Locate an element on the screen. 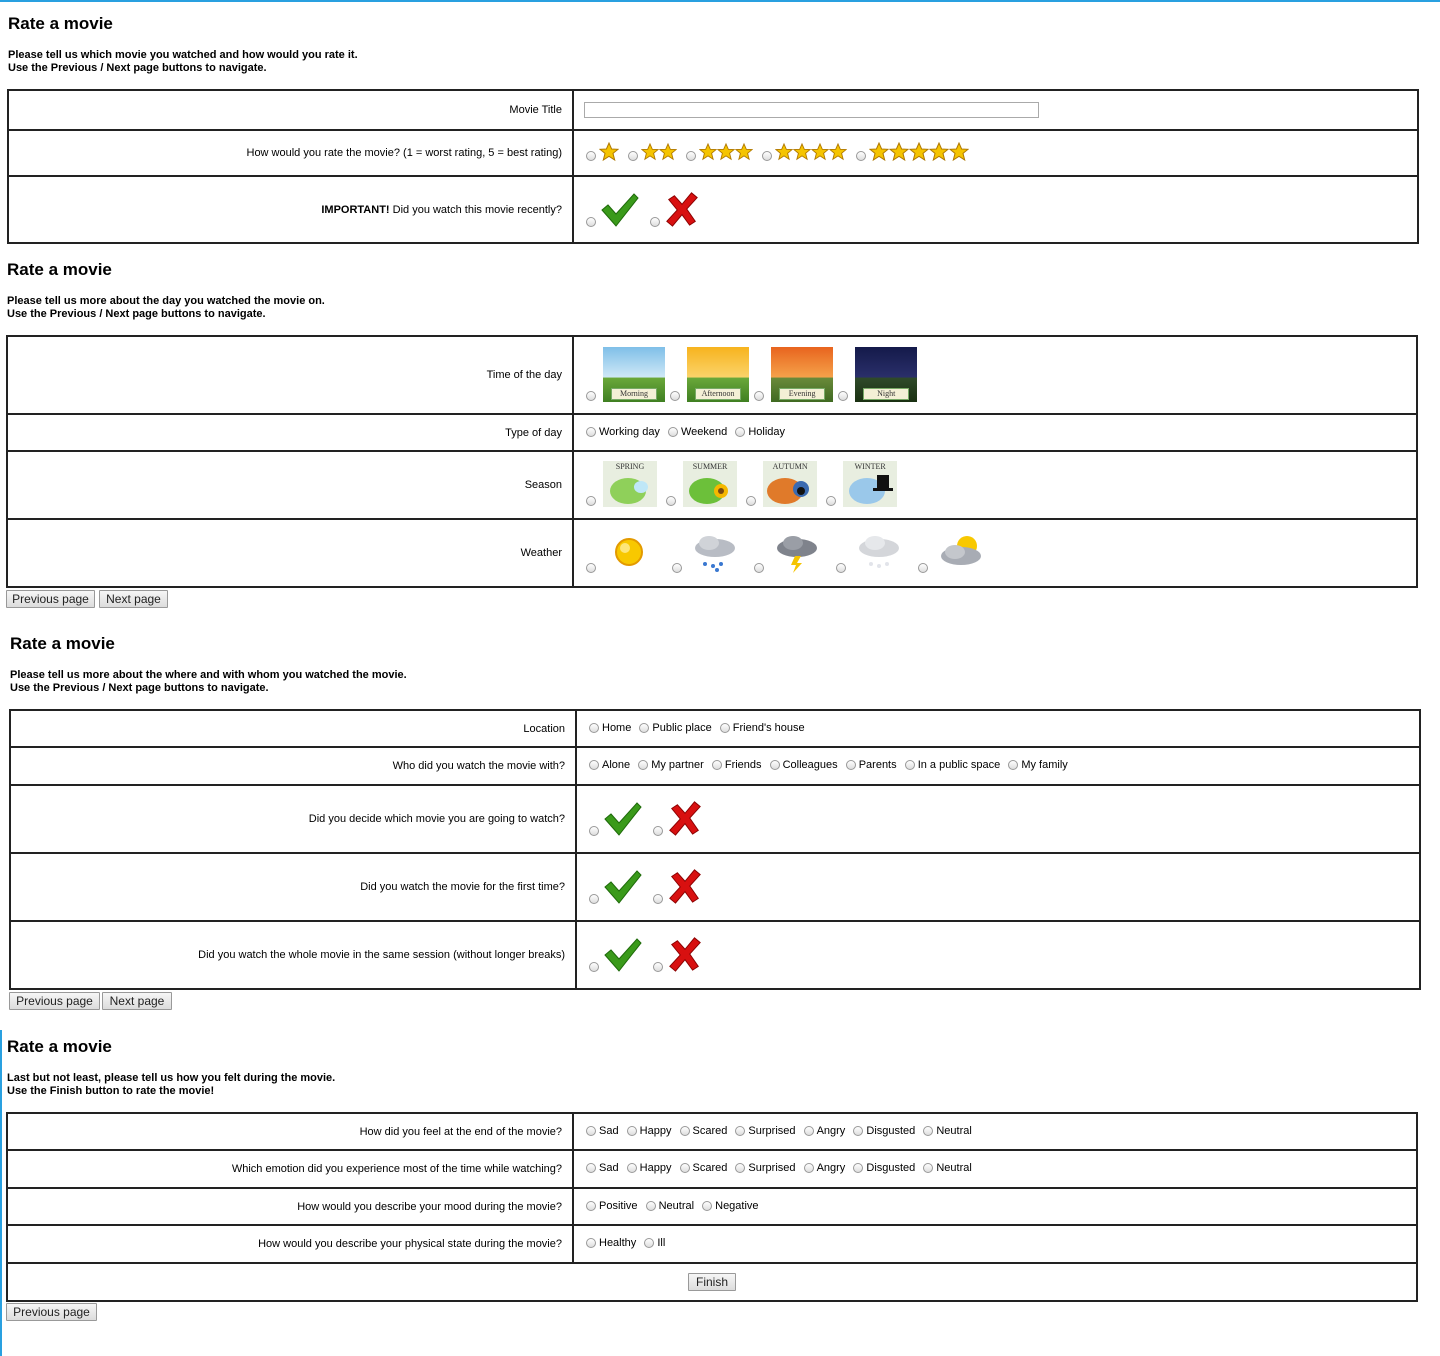  with-option-family: My family is located at coordinates (1038, 765).